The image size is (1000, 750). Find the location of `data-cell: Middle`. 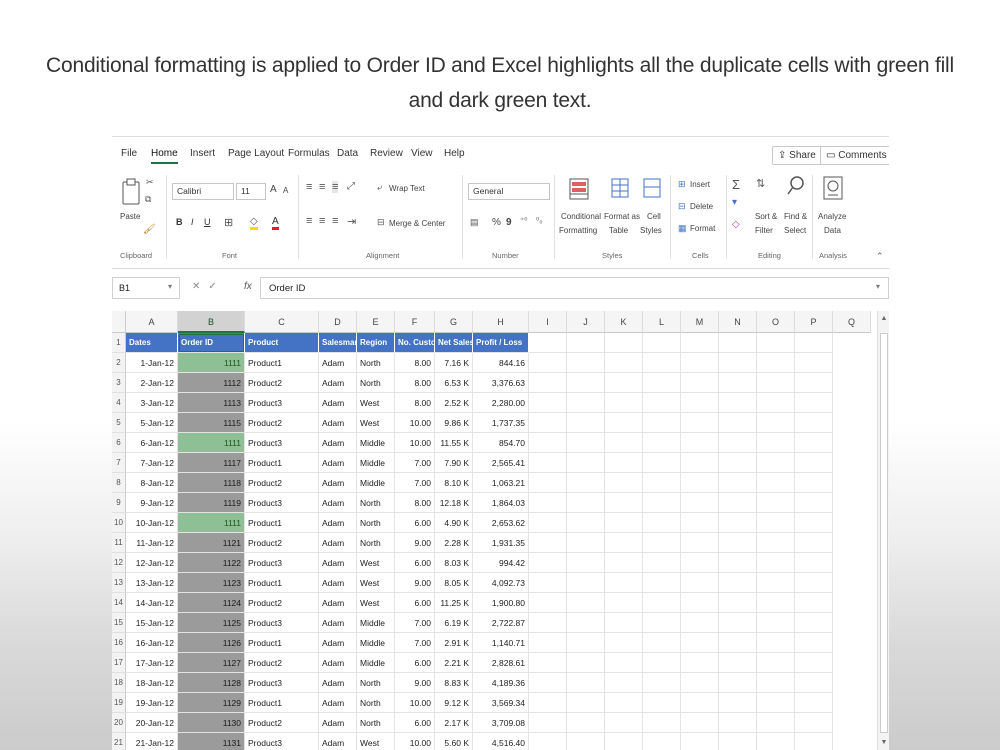

data-cell: Middle is located at coordinates (376, 443).